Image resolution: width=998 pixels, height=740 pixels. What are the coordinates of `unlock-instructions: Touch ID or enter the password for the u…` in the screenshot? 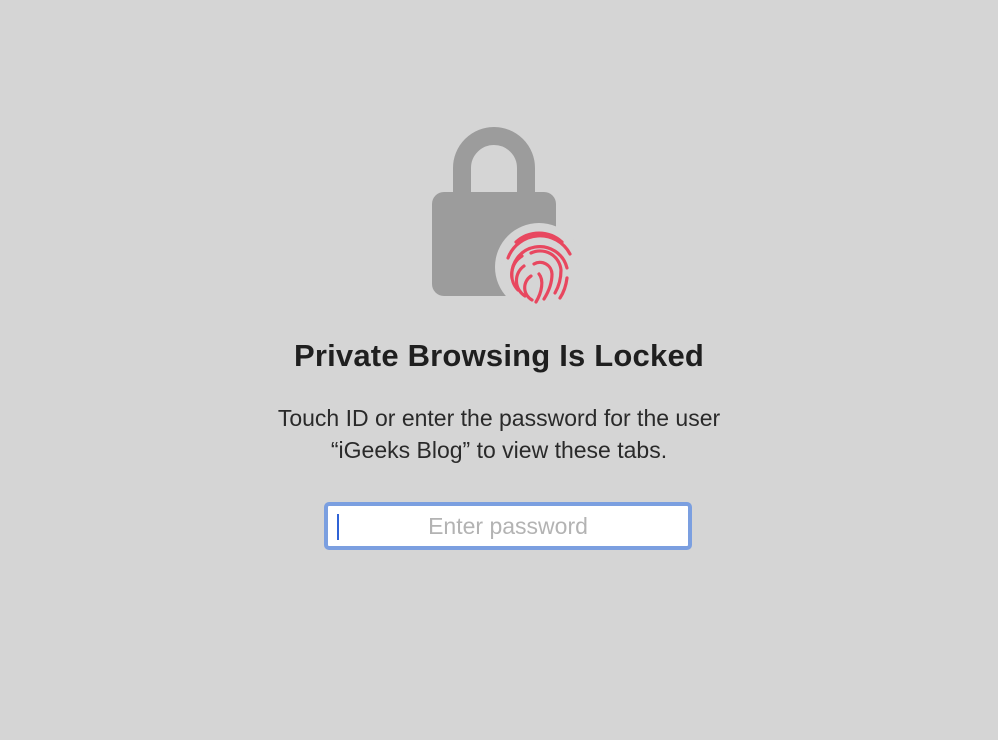 It's located at (499, 434).